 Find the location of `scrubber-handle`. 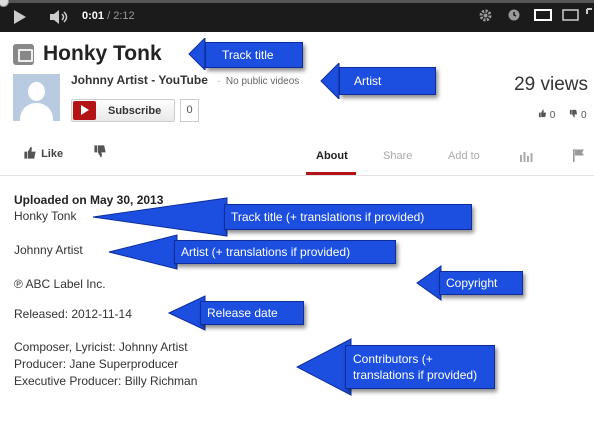

scrubber-handle is located at coordinates (4, 3).